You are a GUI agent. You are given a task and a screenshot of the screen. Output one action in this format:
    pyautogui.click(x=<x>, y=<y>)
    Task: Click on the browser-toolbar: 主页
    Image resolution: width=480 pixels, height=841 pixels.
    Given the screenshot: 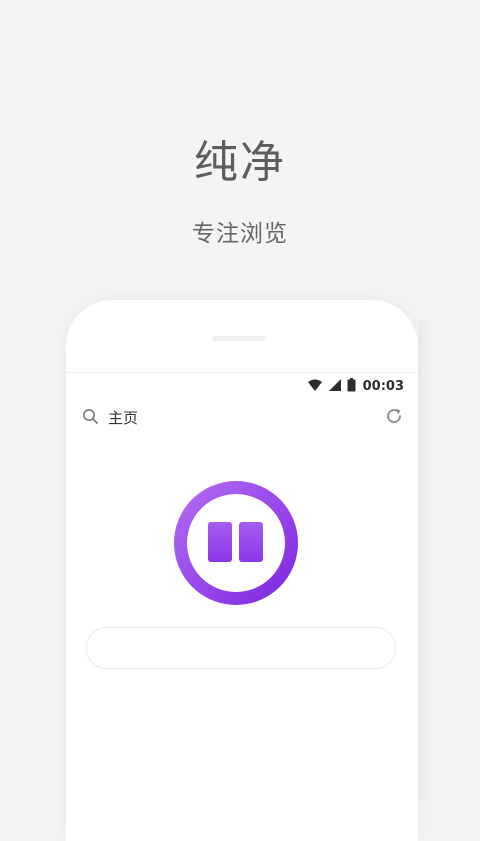 What is the action you would take?
    pyautogui.click(x=242, y=417)
    